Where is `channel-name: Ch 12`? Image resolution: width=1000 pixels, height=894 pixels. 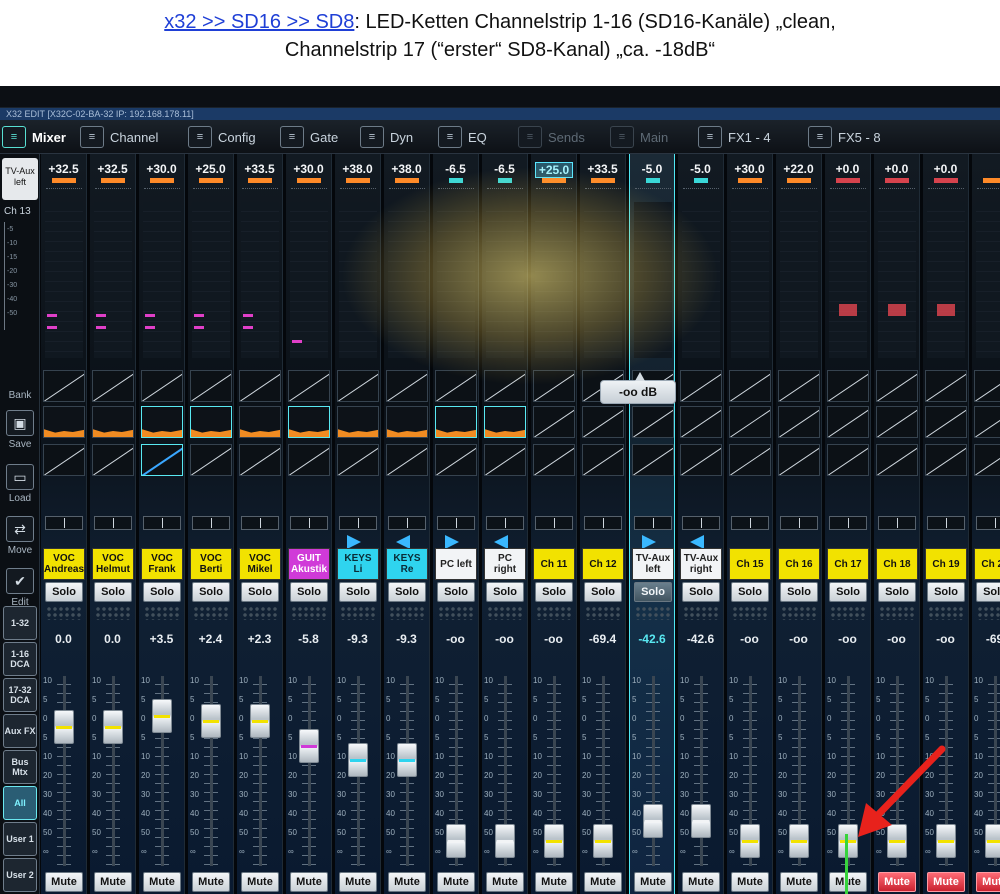
channel-name: Ch 12 is located at coordinates (603, 564).